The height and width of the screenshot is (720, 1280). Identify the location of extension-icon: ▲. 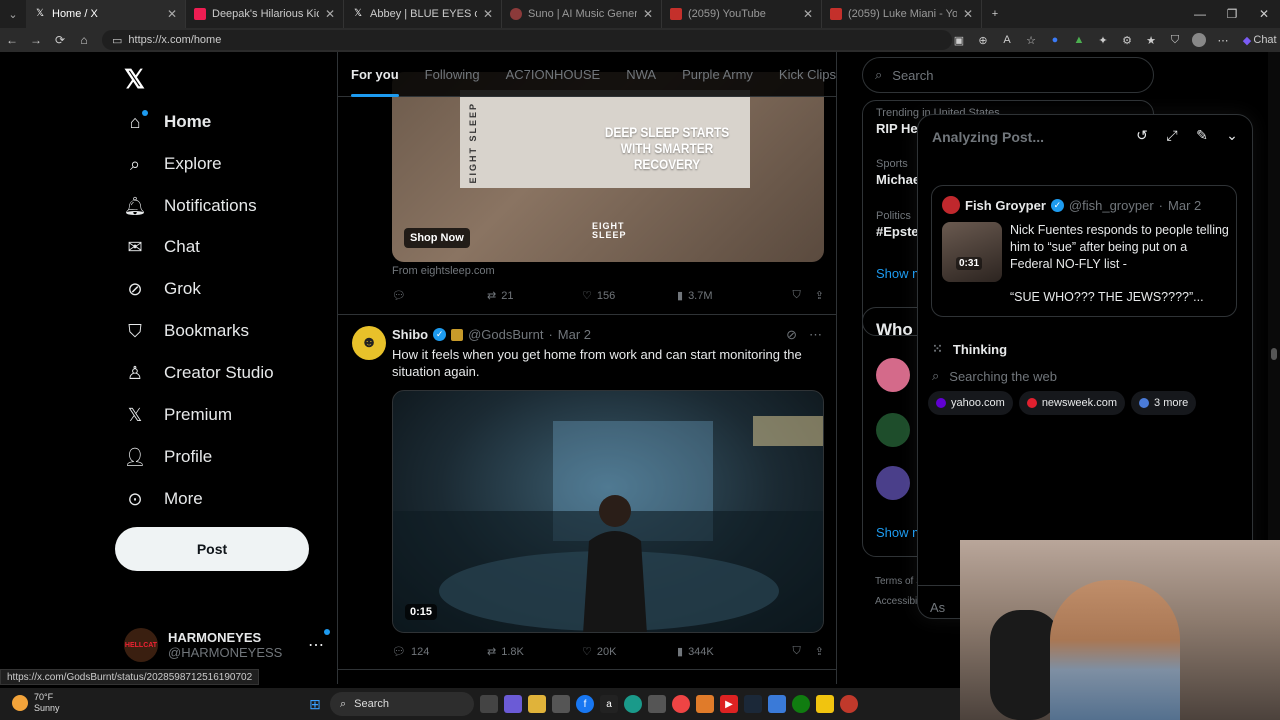
(1079, 40).